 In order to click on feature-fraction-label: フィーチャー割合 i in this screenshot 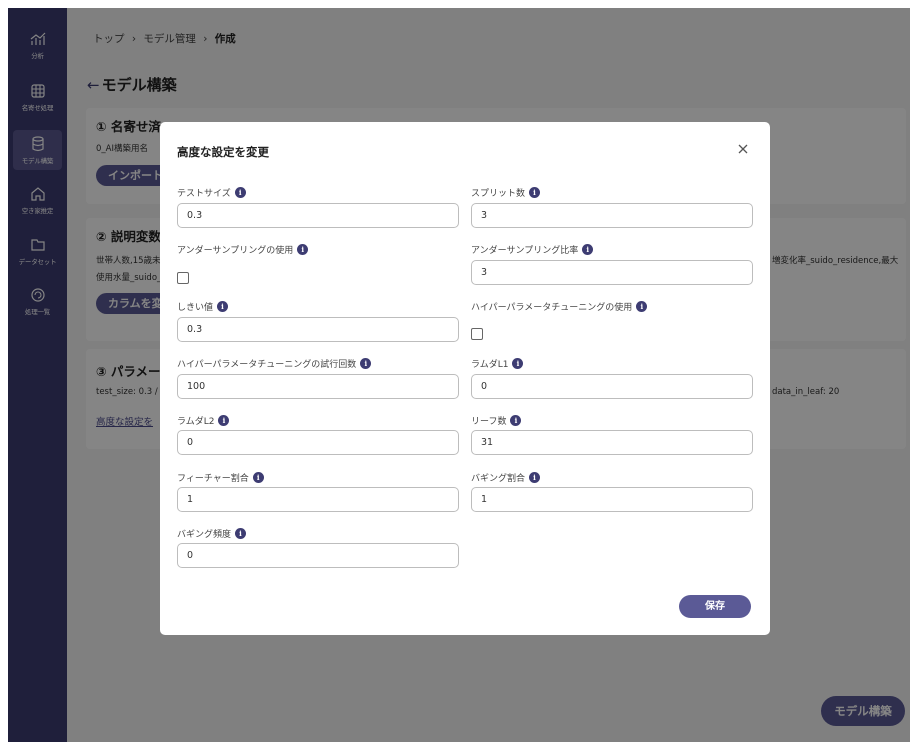, I will do `click(220, 477)`.